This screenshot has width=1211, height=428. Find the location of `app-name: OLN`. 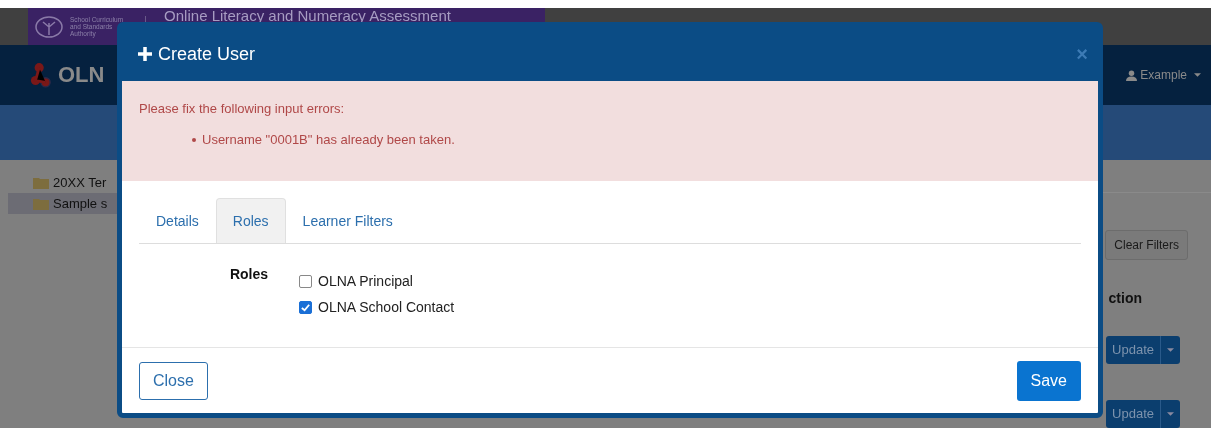

app-name: OLN is located at coordinates (81, 75).